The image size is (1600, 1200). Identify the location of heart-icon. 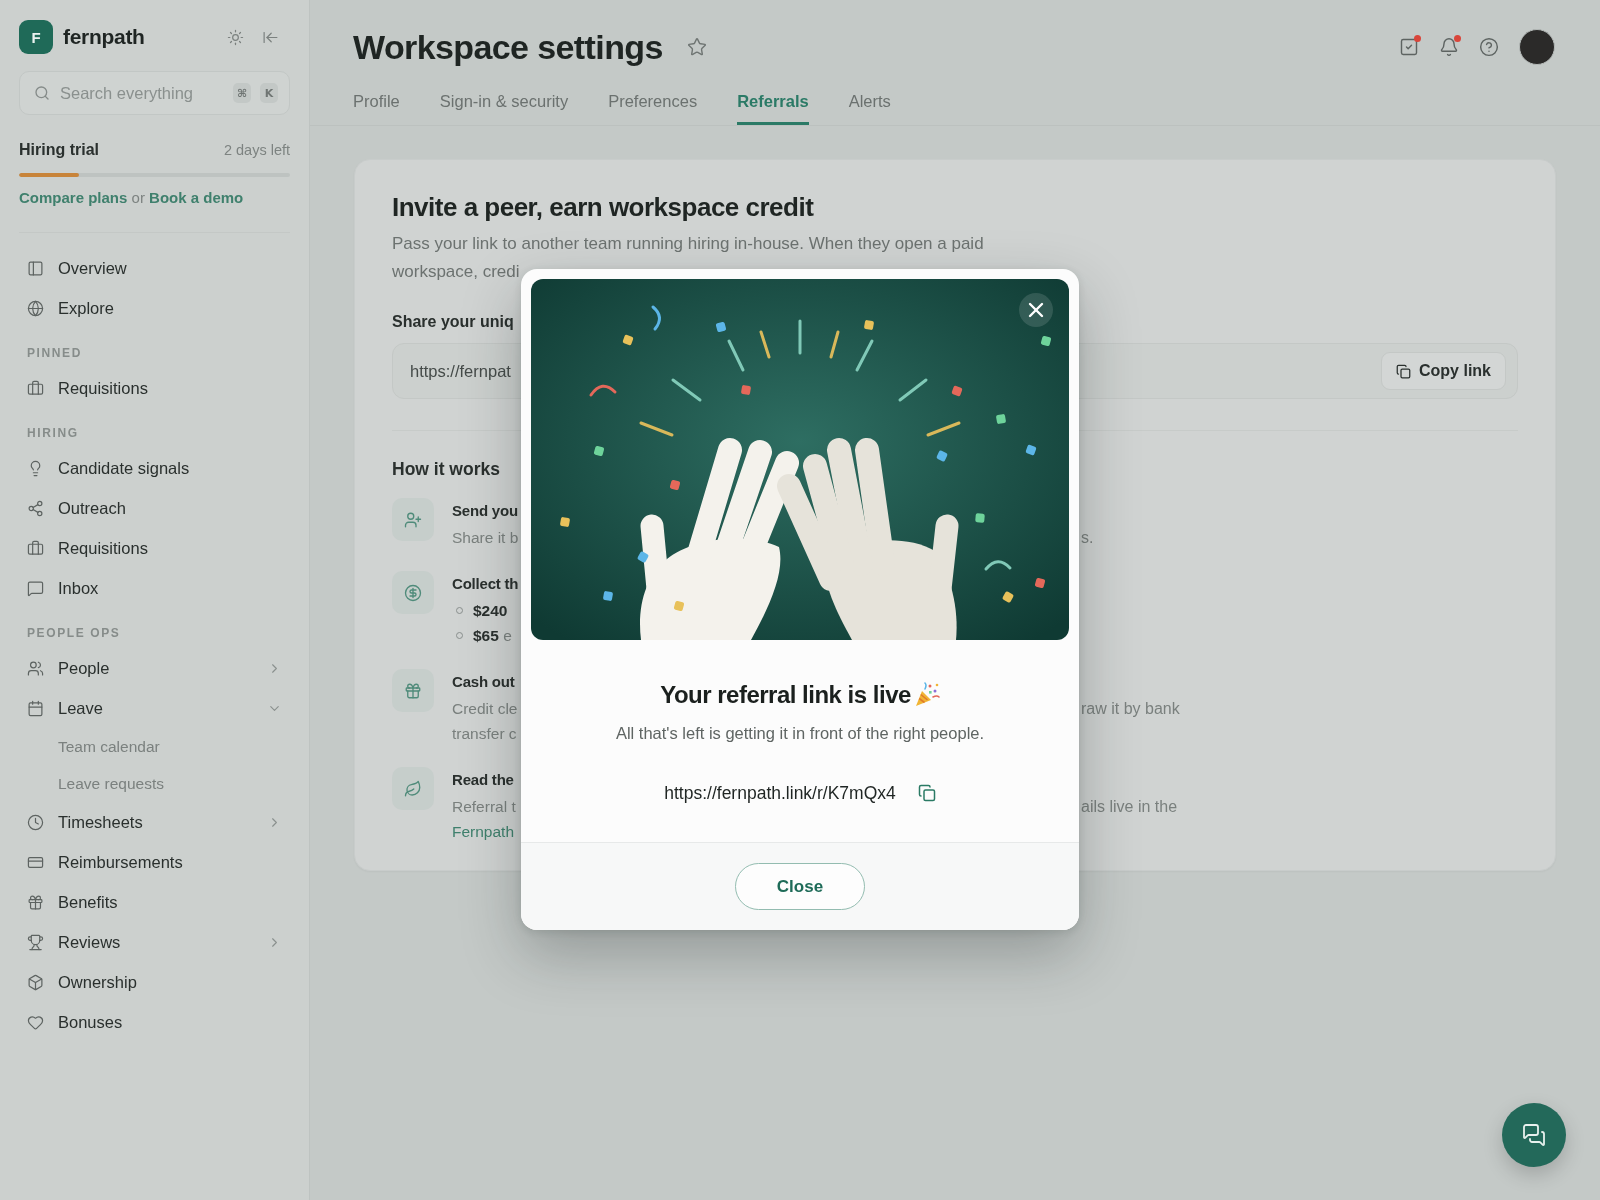
(35, 1022).